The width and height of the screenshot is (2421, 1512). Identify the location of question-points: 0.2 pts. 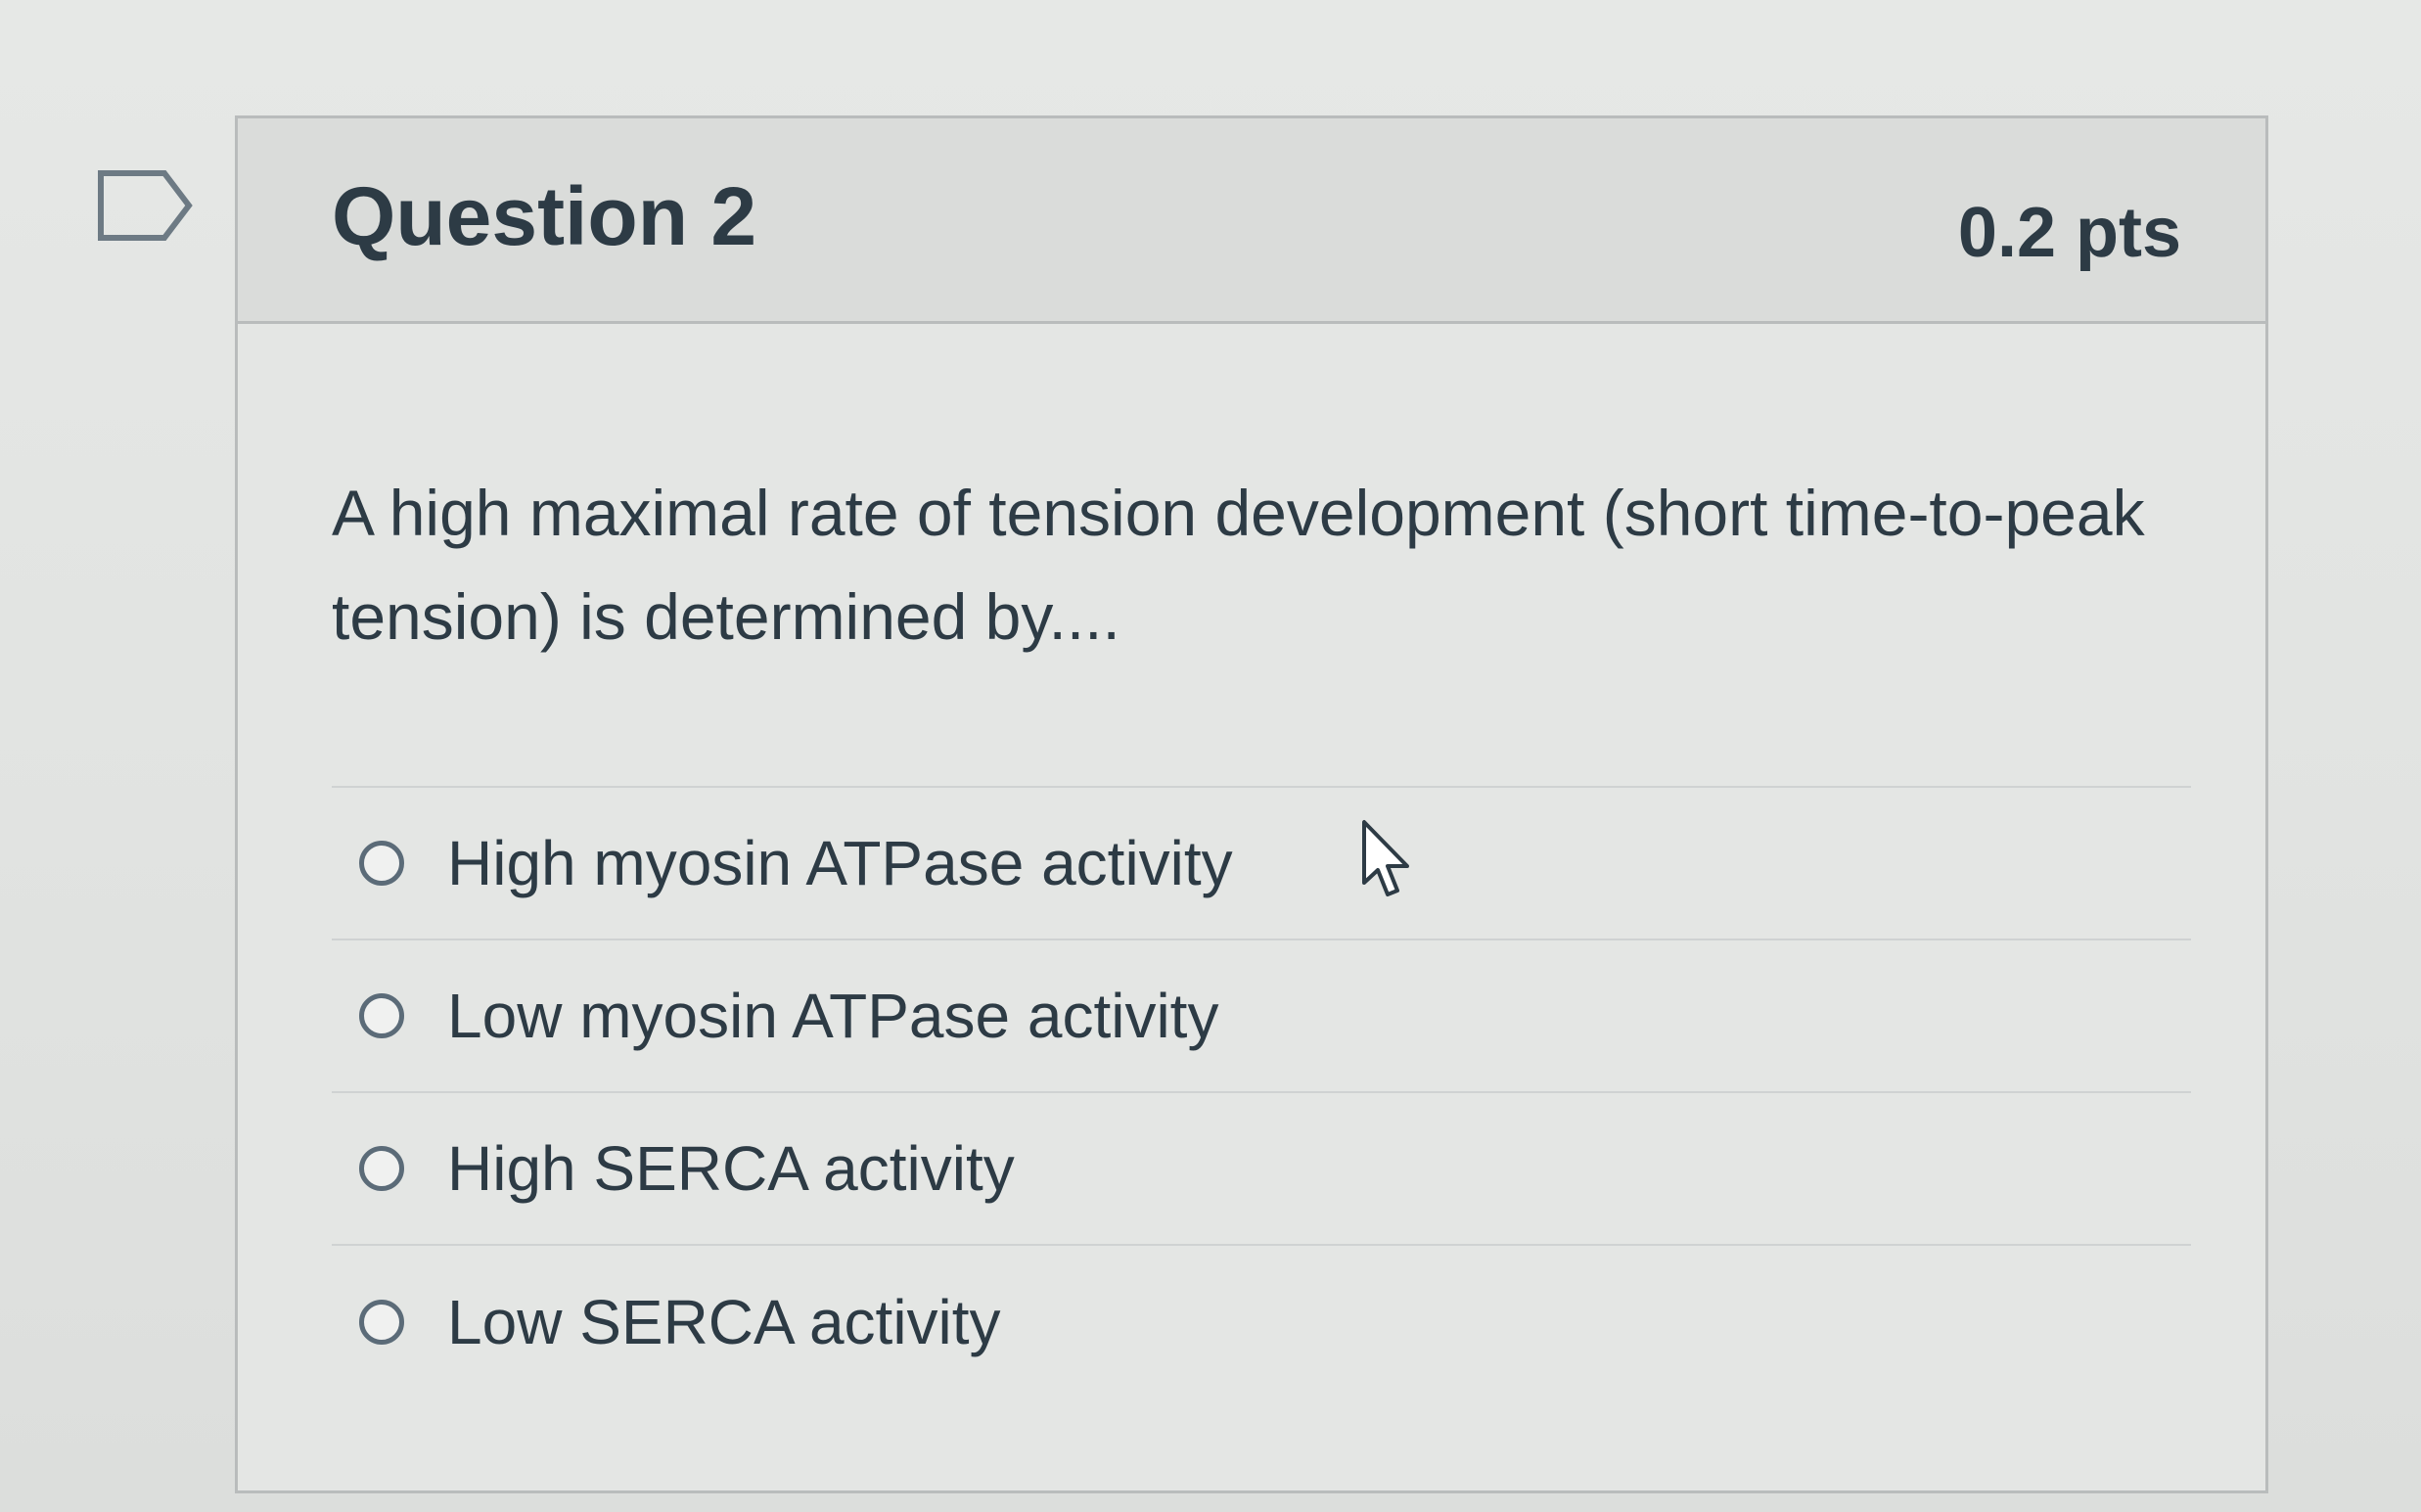
(2069, 233).